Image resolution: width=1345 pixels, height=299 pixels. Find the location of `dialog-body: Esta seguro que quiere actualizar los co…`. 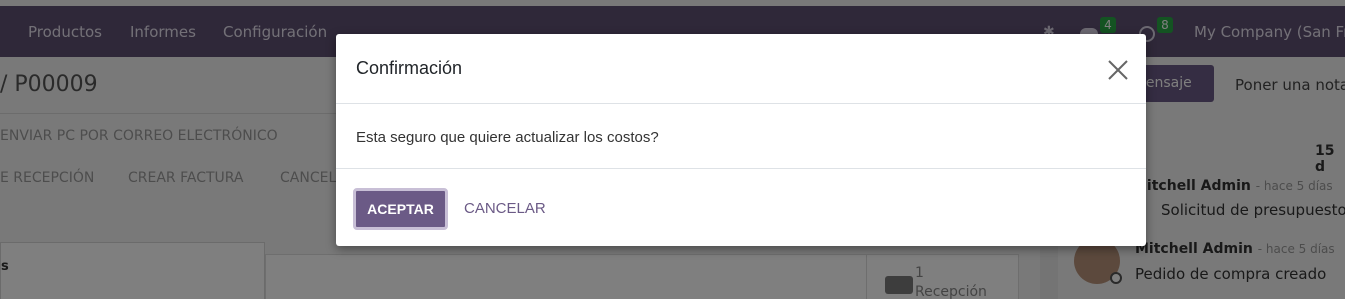

dialog-body: Esta seguro que quiere actualizar los co… is located at coordinates (741, 137).